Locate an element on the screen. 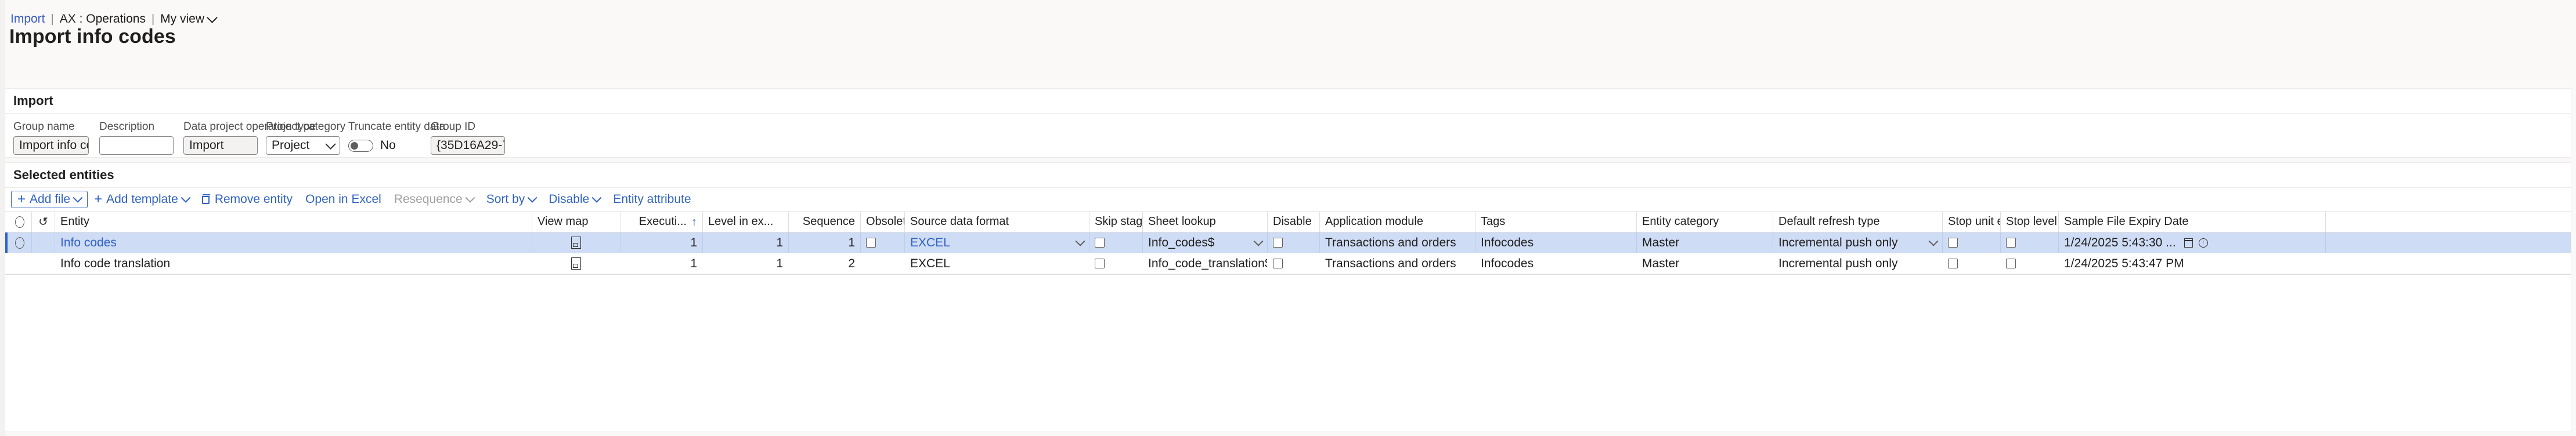 The image size is (2576, 436). column-header-source-data-format: Source data format is located at coordinates (997, 222).